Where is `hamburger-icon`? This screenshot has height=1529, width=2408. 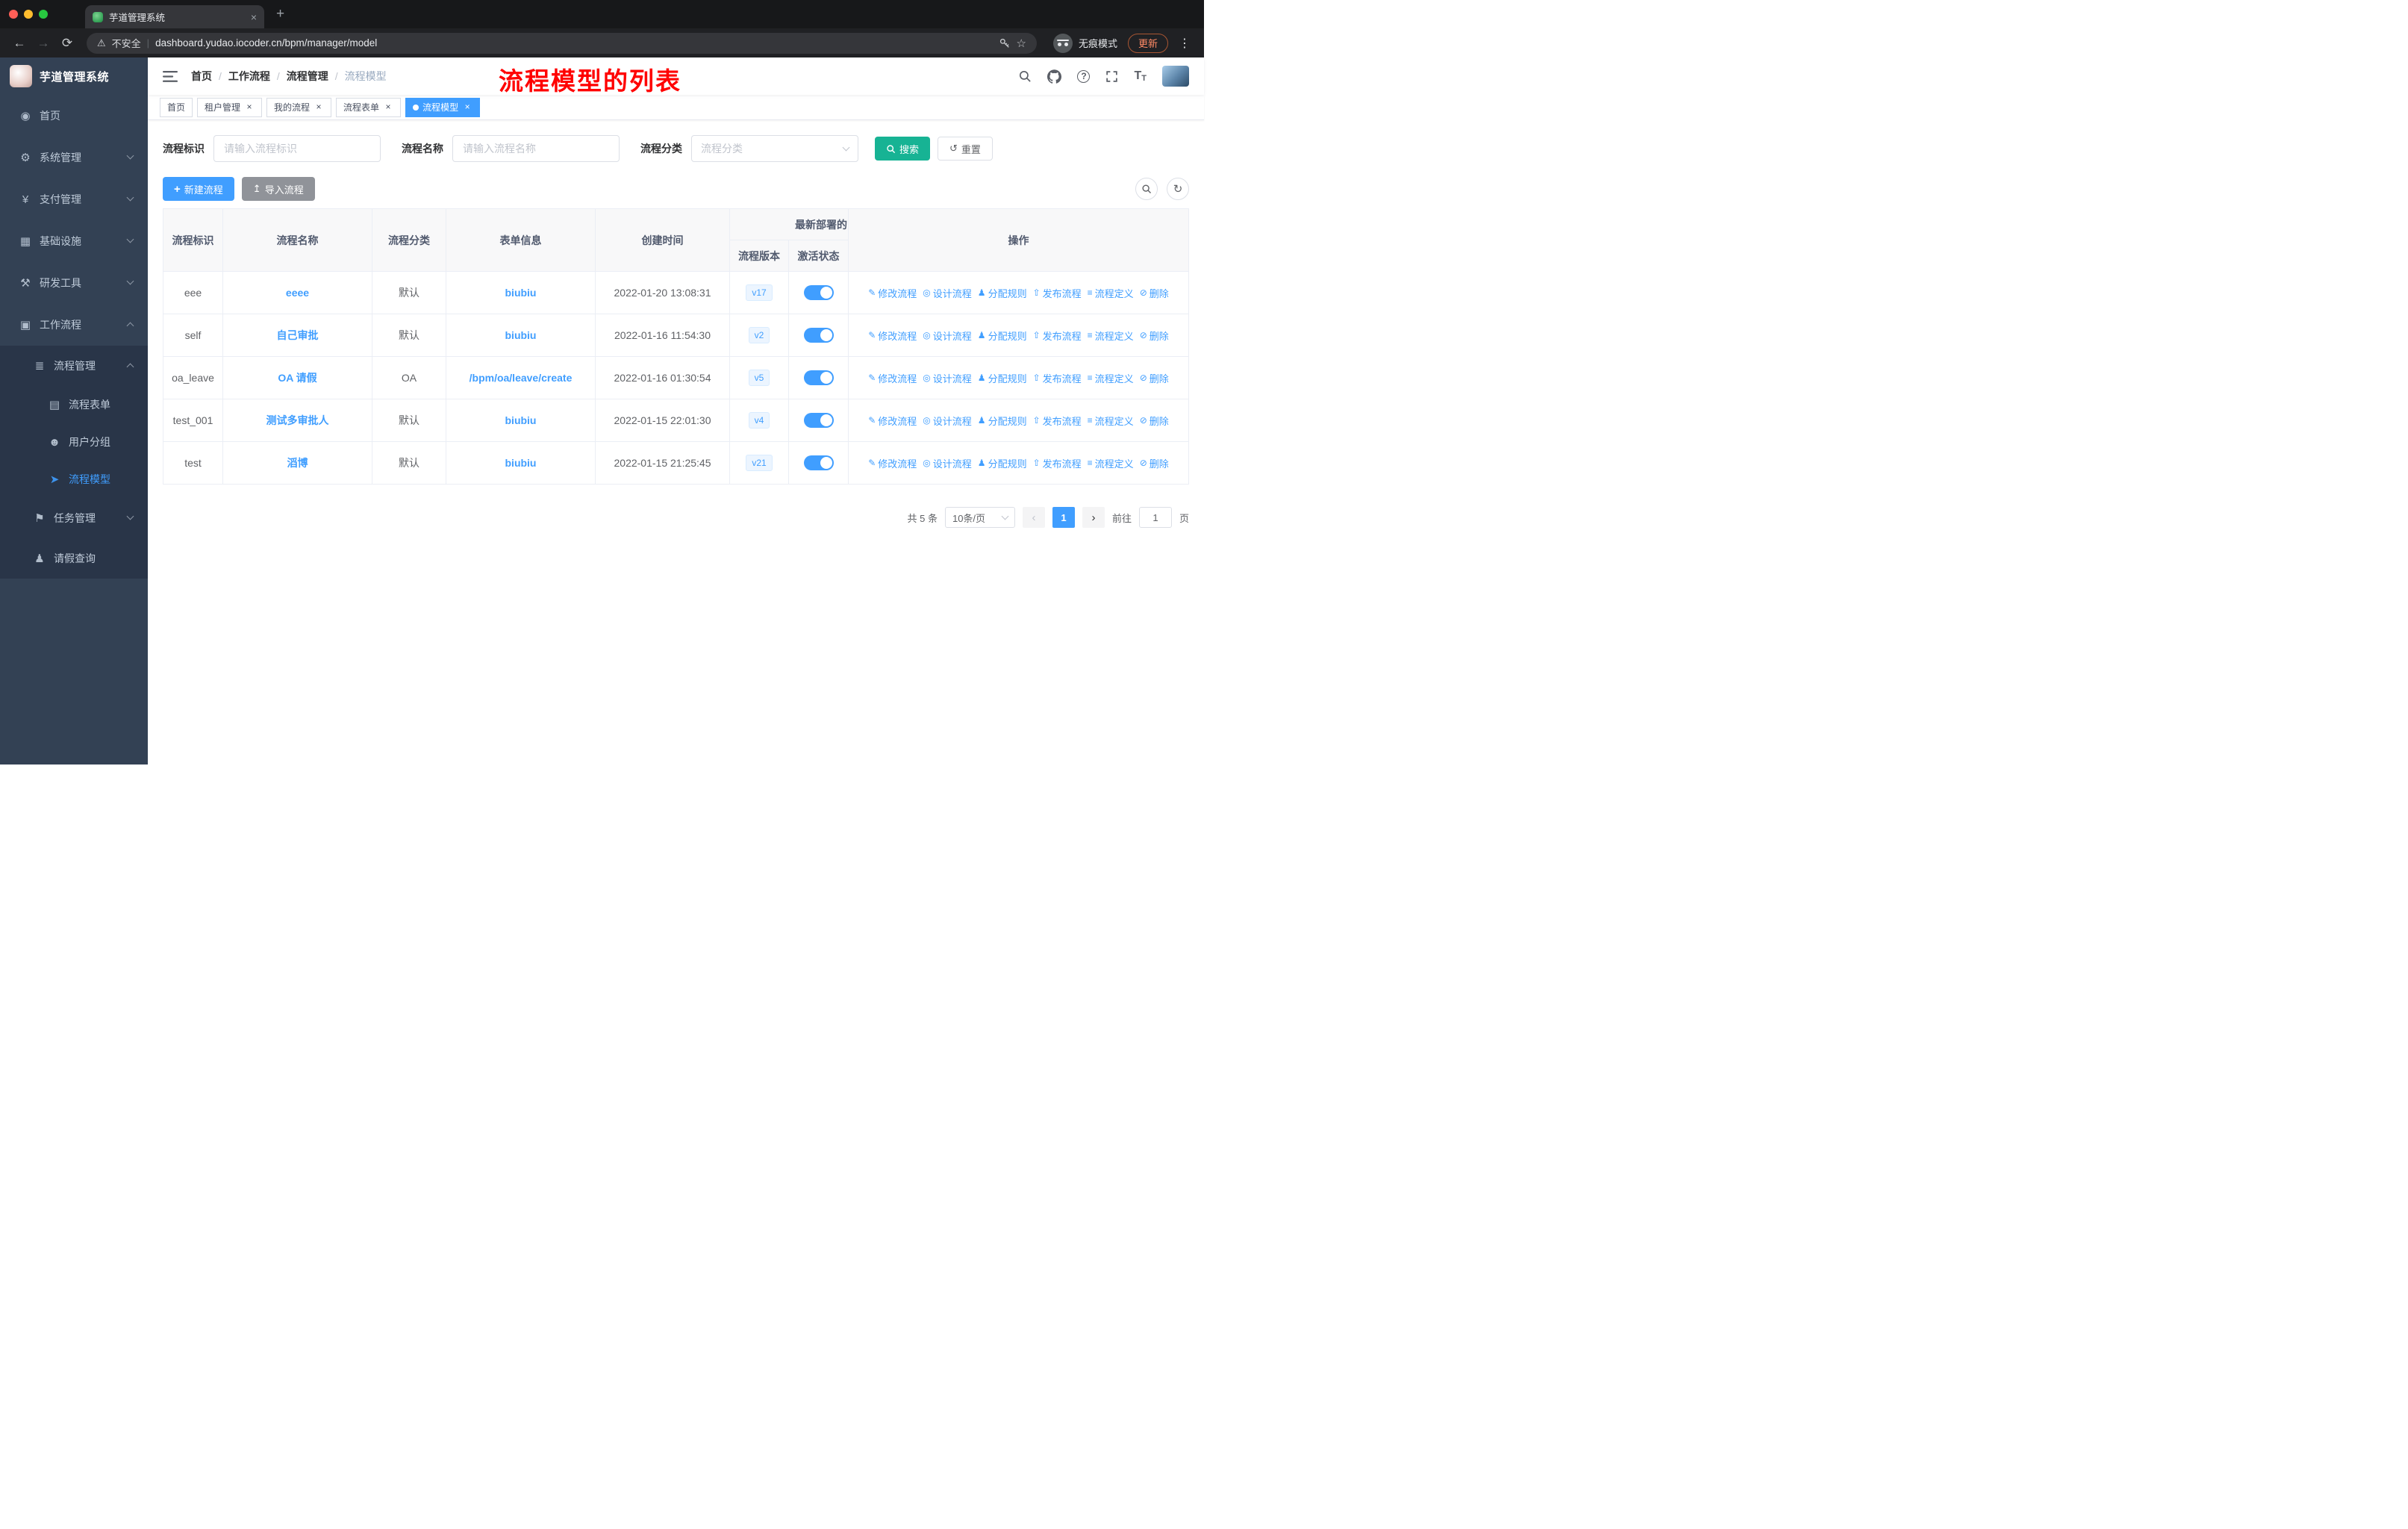
hamburger-icon is located at coordinates (170, 77).